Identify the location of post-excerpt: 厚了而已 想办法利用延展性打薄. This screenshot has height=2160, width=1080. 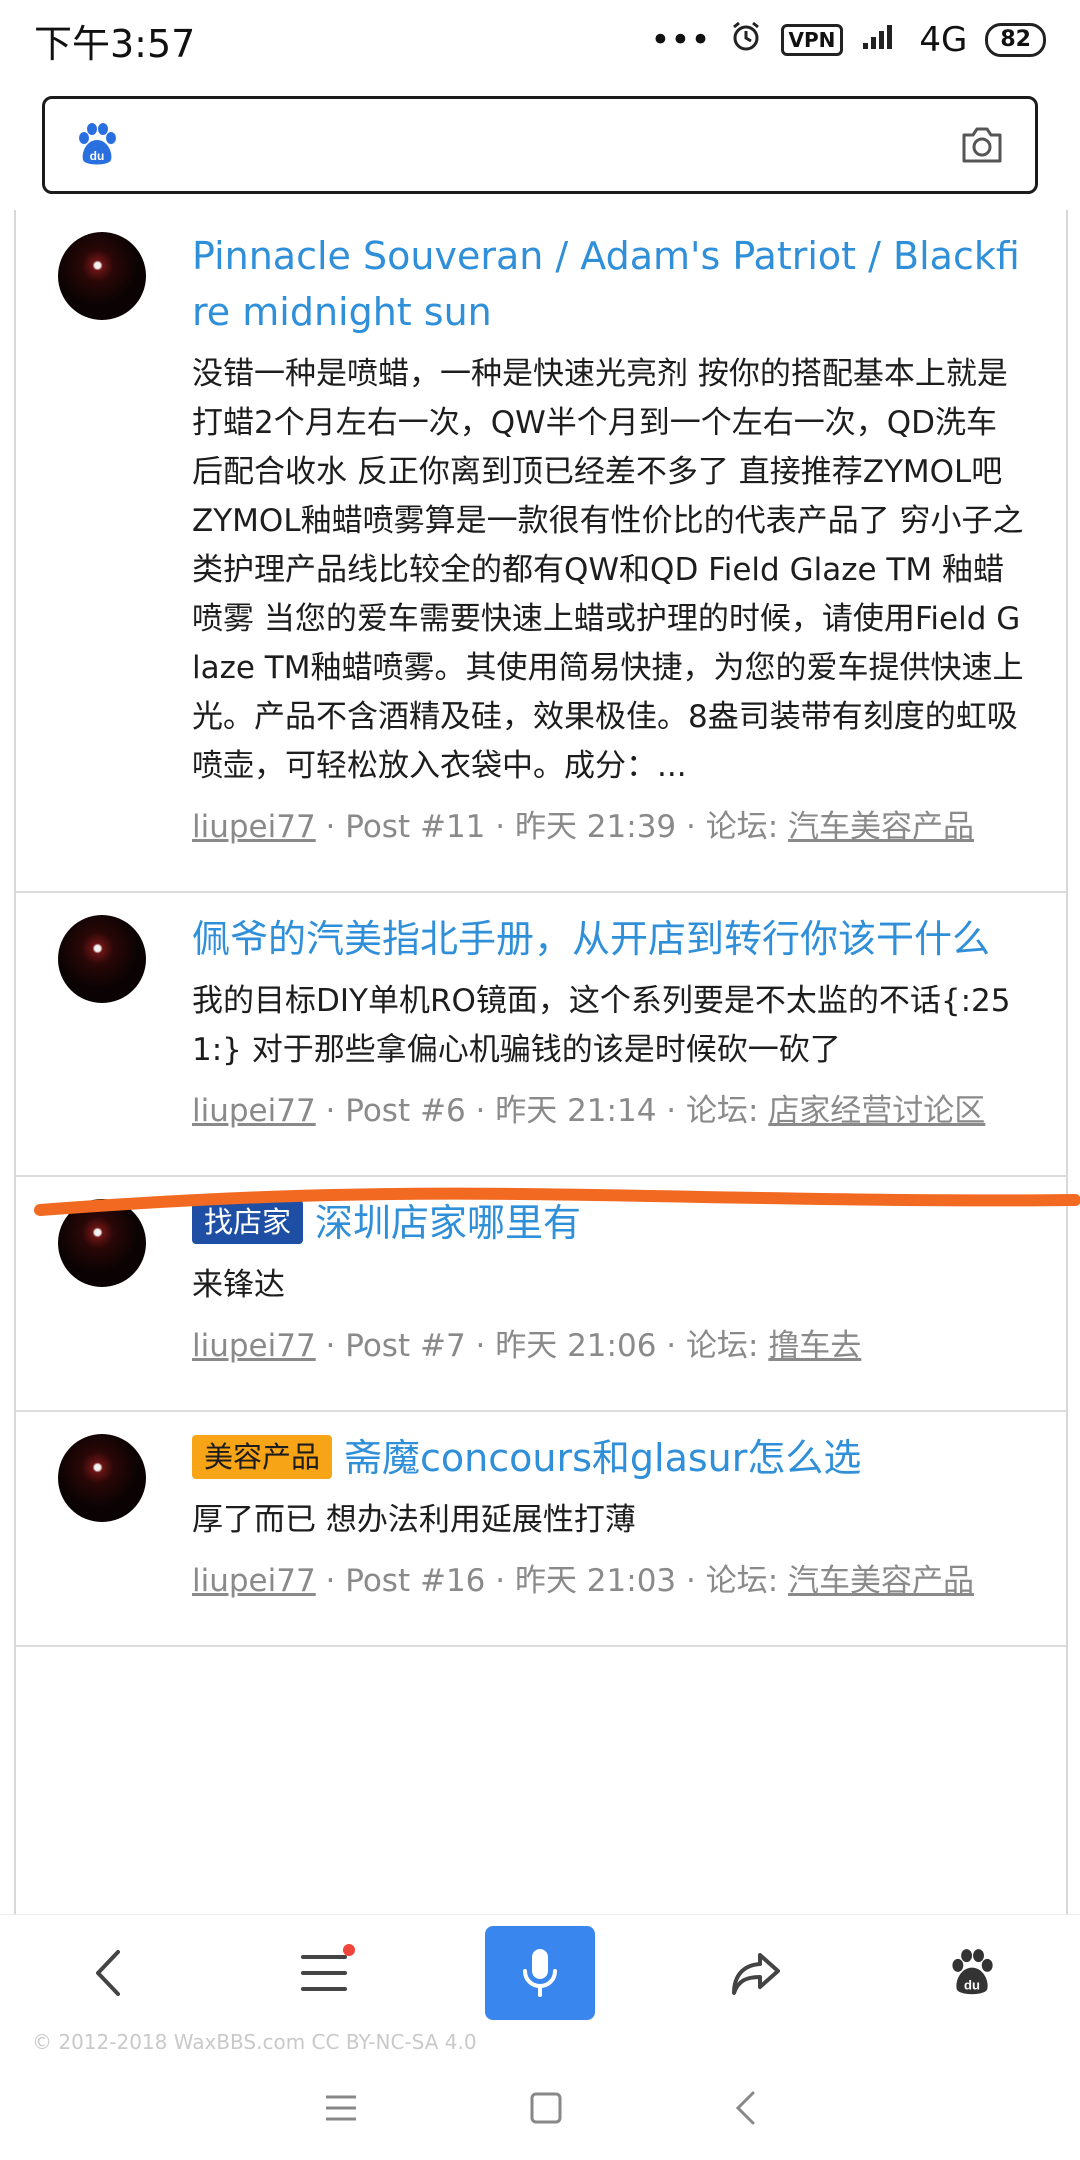
(414, 1520).